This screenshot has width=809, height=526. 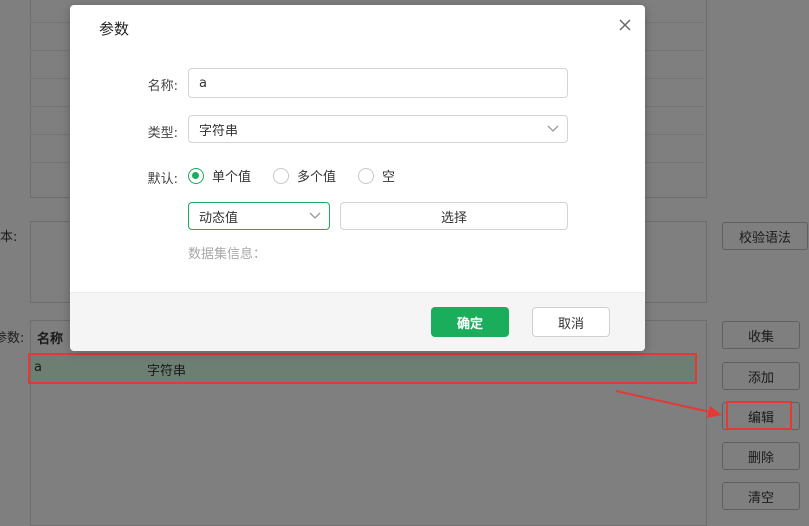 What do you see at coordinates (357, 321) in the screenshot?
I see `dialog-footer: 确定 取消` at bounding box center [357, 321].